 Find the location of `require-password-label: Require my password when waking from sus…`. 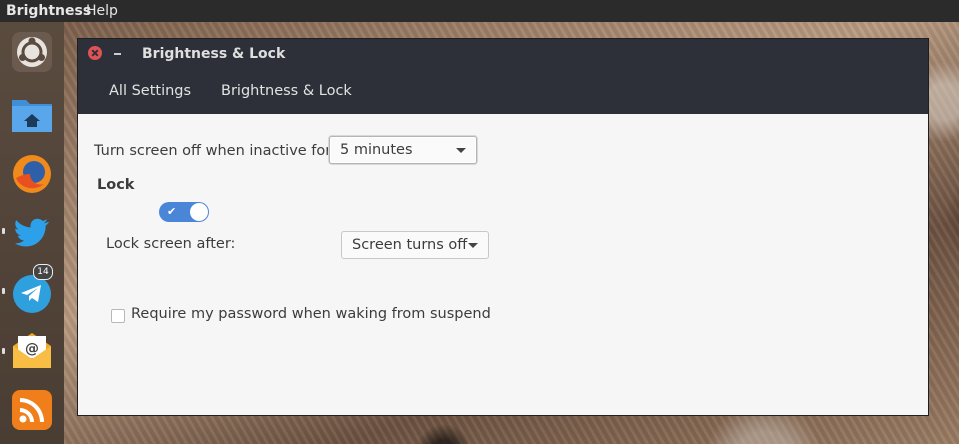

require-password-label: Require my password when waking from sus… is located at coordinates (311, 314).